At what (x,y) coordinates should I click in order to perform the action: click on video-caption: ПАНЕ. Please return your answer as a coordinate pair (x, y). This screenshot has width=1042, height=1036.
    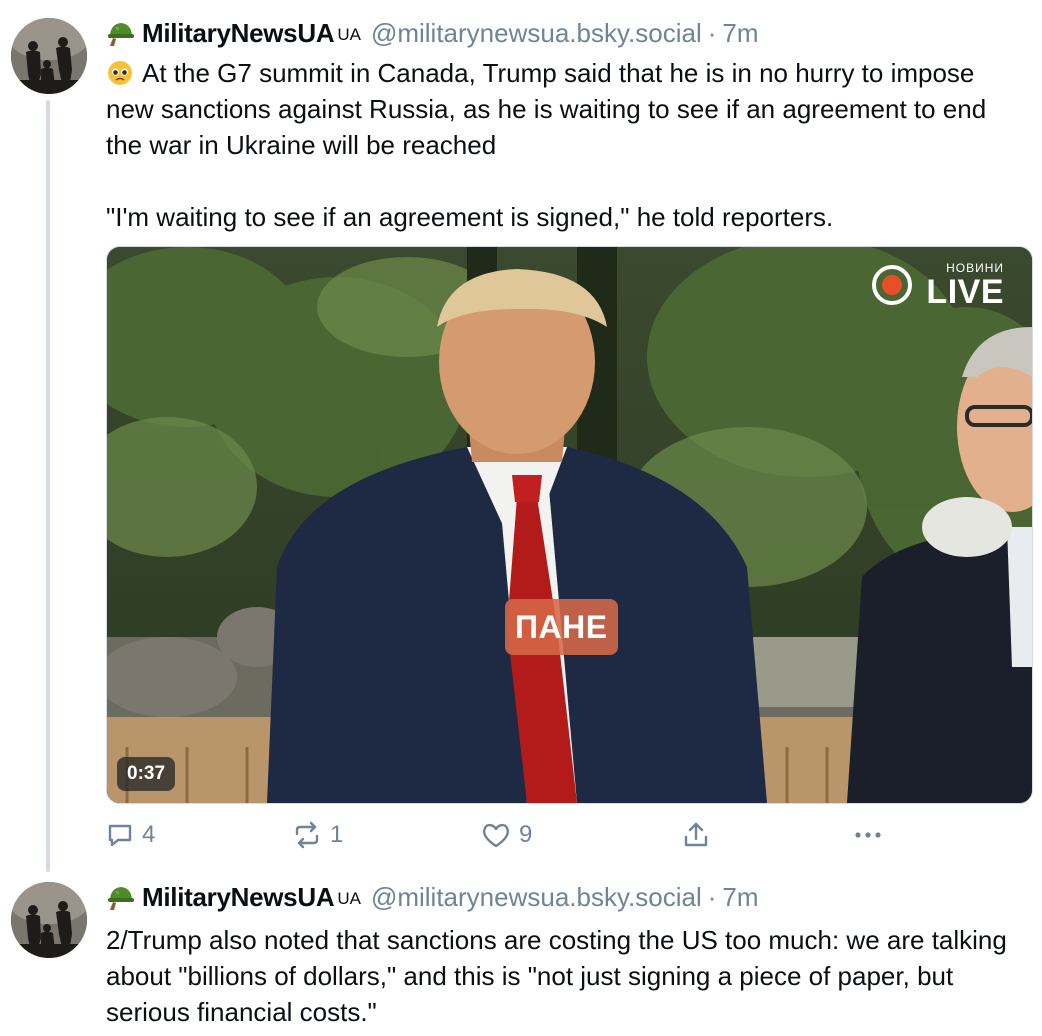
    Looking at the image, I should click on (561, 627).